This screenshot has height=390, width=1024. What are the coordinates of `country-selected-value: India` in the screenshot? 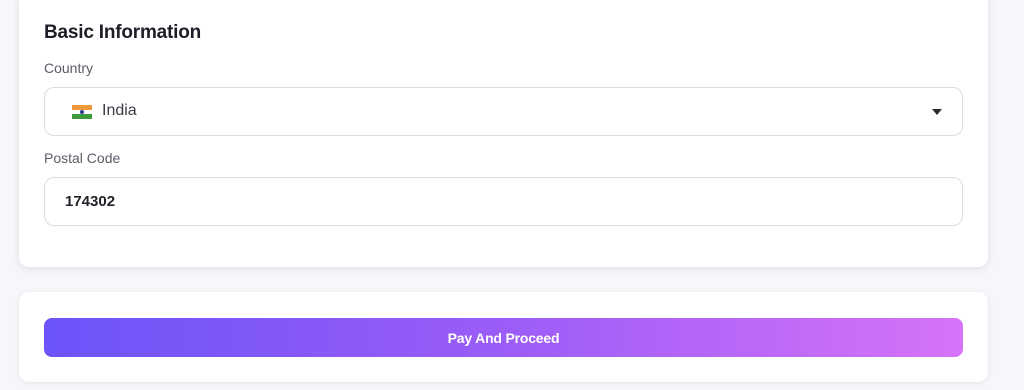 It's located at (119, 110).